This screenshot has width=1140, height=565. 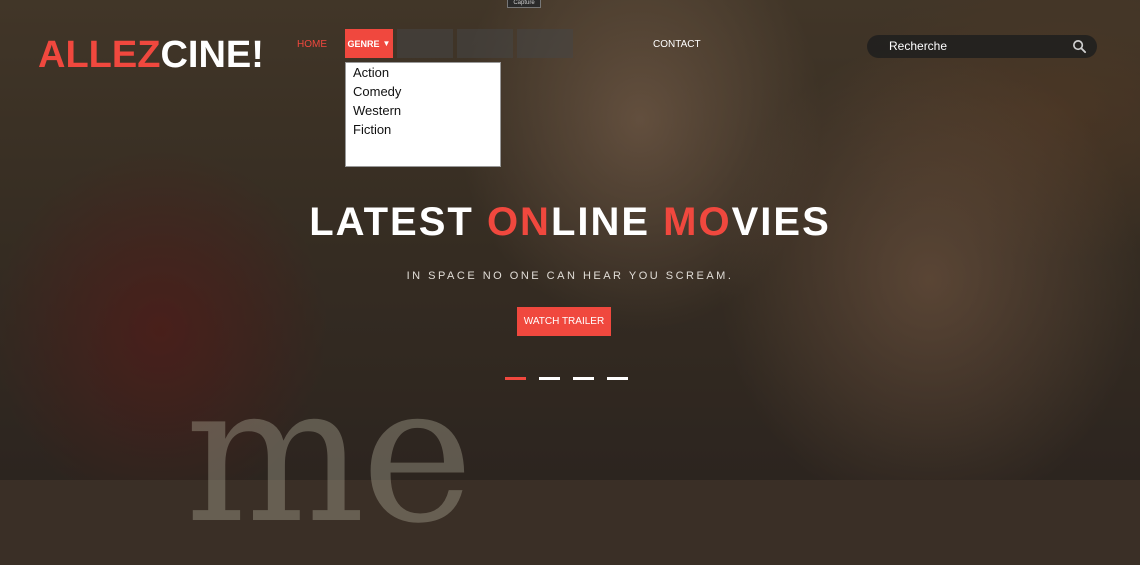 I want to click on site-logo: ALLEZCINE!, so click(x=151, y=55).